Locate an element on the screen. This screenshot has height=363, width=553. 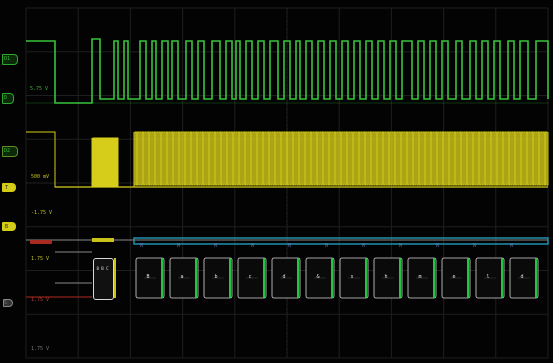
decode-byte-value: & is located at coordinates (318, 277).